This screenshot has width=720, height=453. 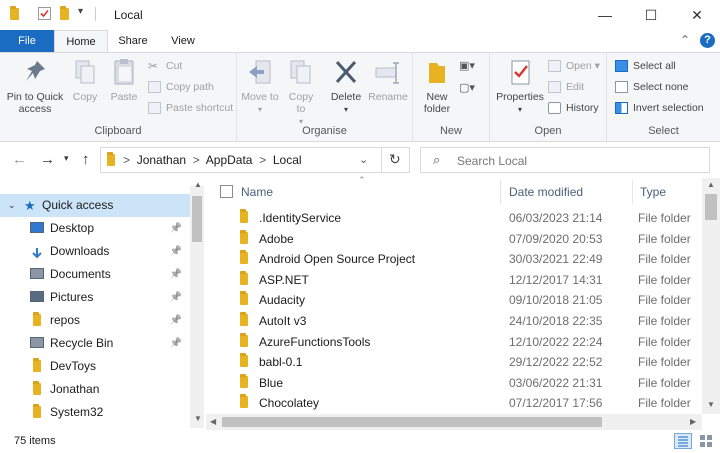 I want to click on nav-item-jonathan: Jonathan, so click(x=95, y=389).